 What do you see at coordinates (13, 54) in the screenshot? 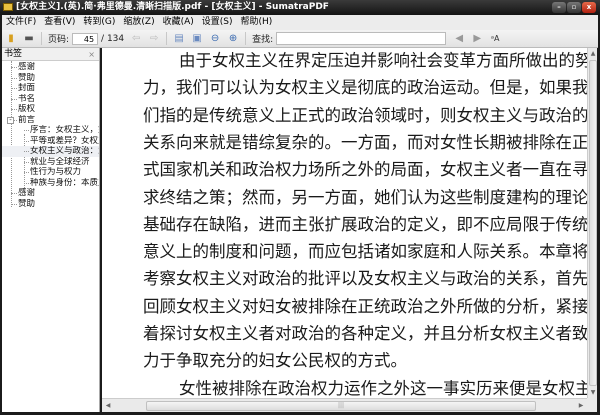
I see `sidebar-title: 书签` at bounding box center [13, 54].